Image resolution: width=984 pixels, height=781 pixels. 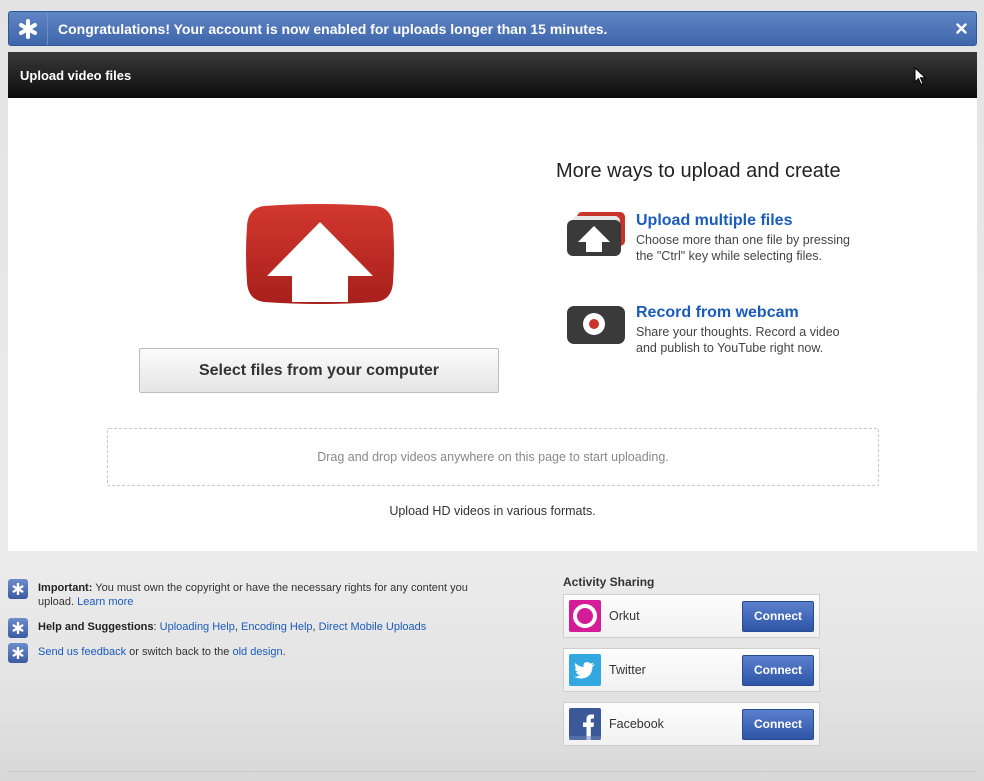 What do you see at coordinates (627, 670) in the screenshot?
I see `twitter-label: Twitter` at bounding box center [627, 670].